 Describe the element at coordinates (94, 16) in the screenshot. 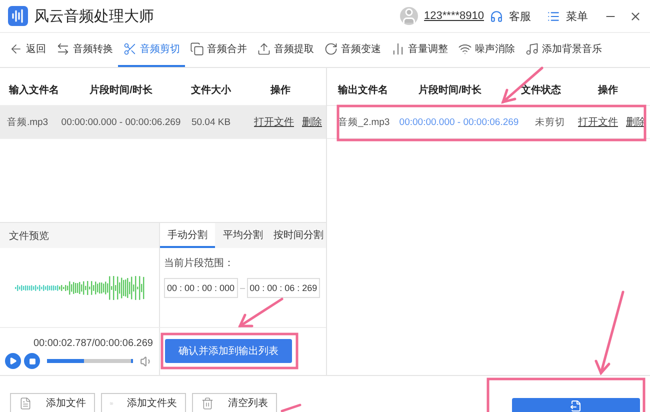

I see `app-title: 风云音频处理大师` at that location.